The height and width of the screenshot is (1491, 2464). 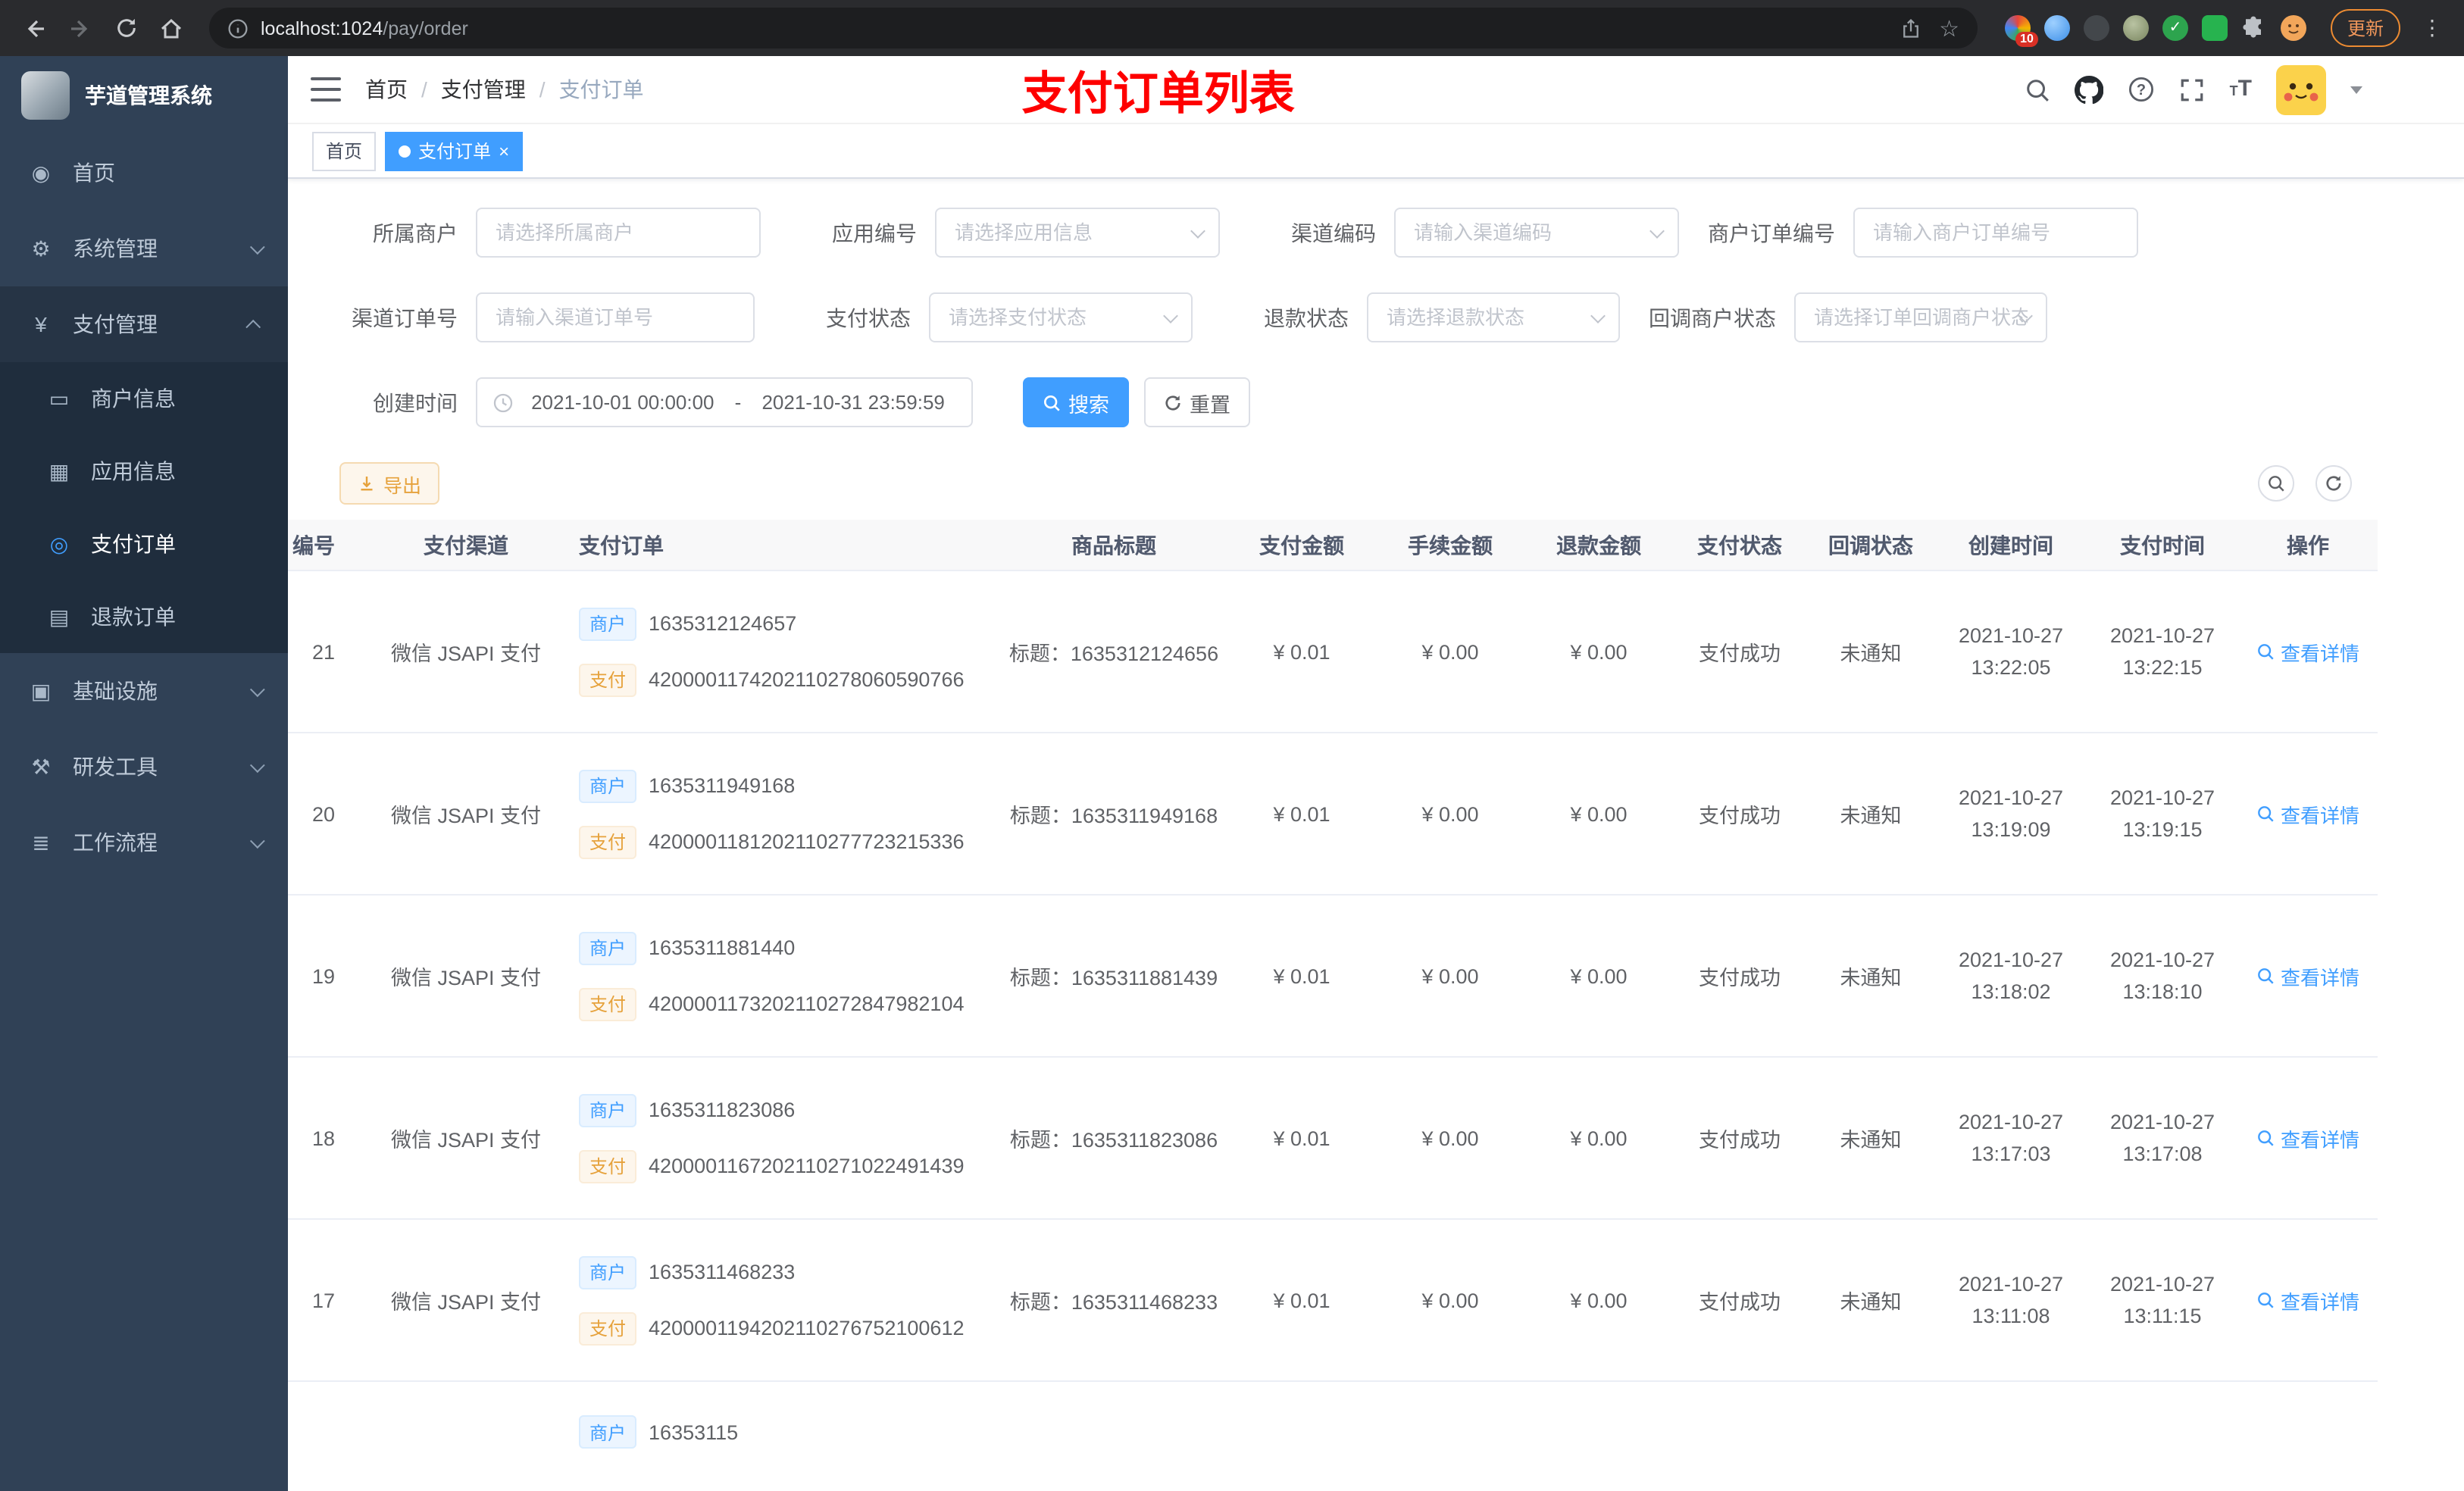 I want to click on address-bar: localhost:1024/pay/order ☆, so click(x=1093, y=28).